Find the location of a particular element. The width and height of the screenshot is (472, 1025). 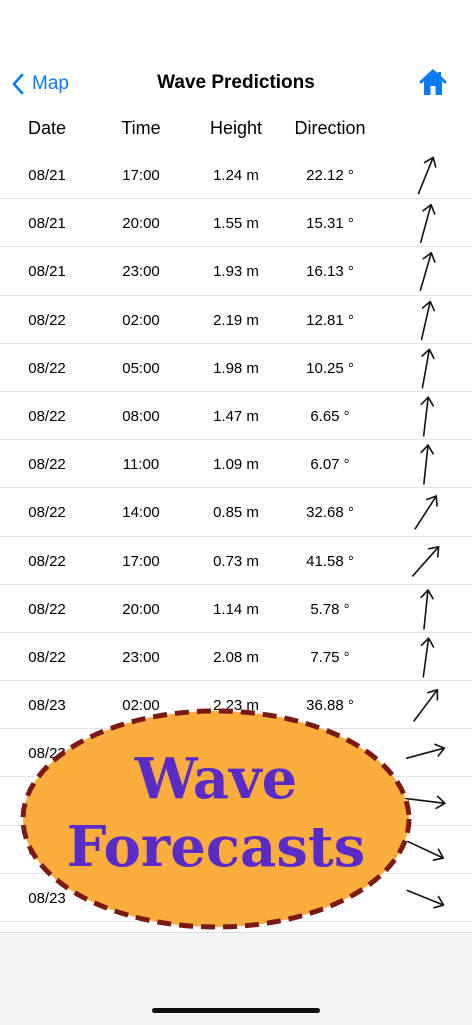

cell-height: 0.85 m is located at coordinates (236, 513).